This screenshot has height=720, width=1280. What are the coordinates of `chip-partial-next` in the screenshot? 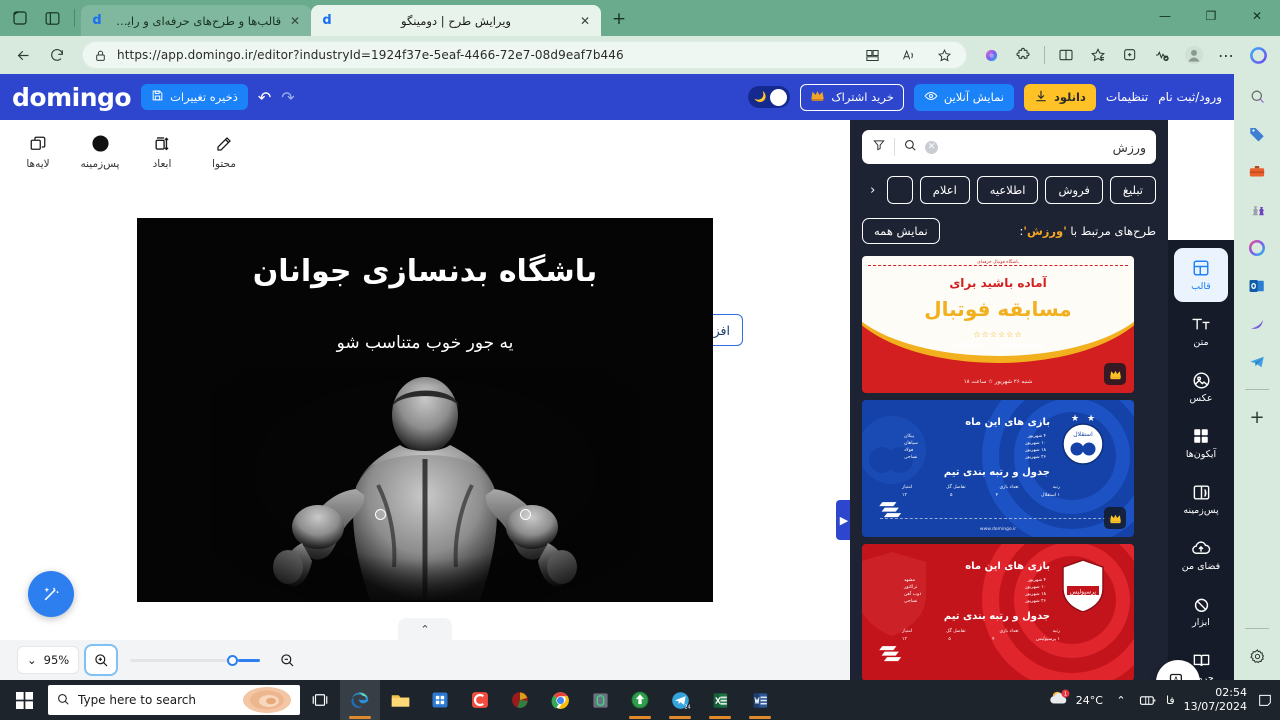 It's located at (899, 190).